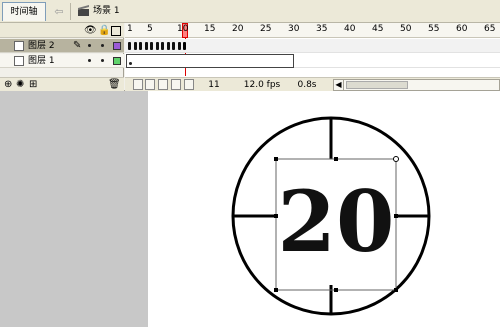 The height and width of the screenshot is (327, 500). What do you see at coordinates (130, 29) in the screenshot?
I see `ruler-label: 1` at bounding box center [130, 29].